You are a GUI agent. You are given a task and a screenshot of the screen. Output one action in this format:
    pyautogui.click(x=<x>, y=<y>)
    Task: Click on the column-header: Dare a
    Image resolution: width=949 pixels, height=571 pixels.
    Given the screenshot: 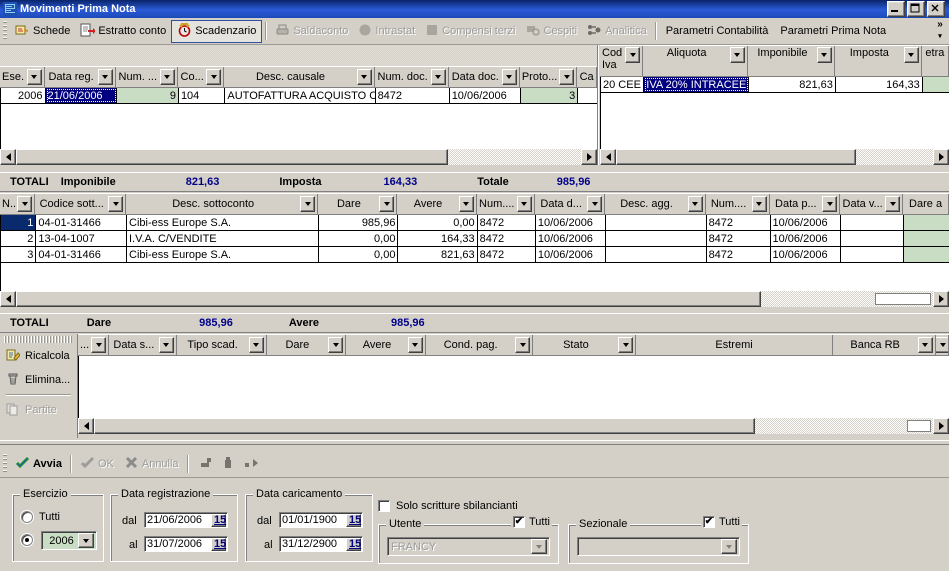 What is the action you would take?
    pyautogui.click(x=926, y=204)
    